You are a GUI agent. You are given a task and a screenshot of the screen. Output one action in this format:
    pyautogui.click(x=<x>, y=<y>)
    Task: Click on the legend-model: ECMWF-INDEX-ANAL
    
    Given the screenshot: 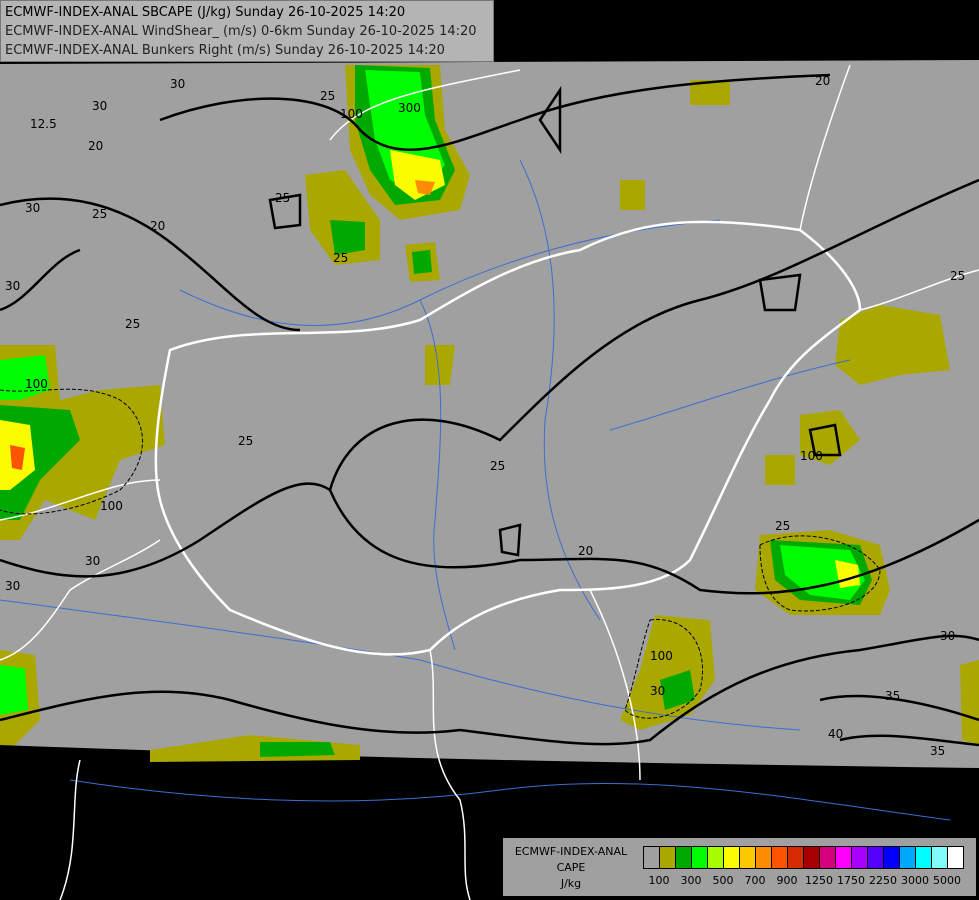 What is the action you would take?
    pyautogui.click(x=571, y=851)
    